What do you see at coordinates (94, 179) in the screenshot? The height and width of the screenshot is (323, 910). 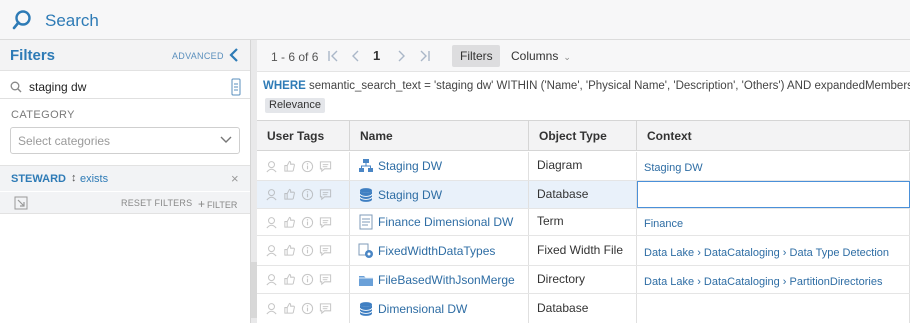 I see `steward-filter-value: exists` at bounding box center [94, 179].